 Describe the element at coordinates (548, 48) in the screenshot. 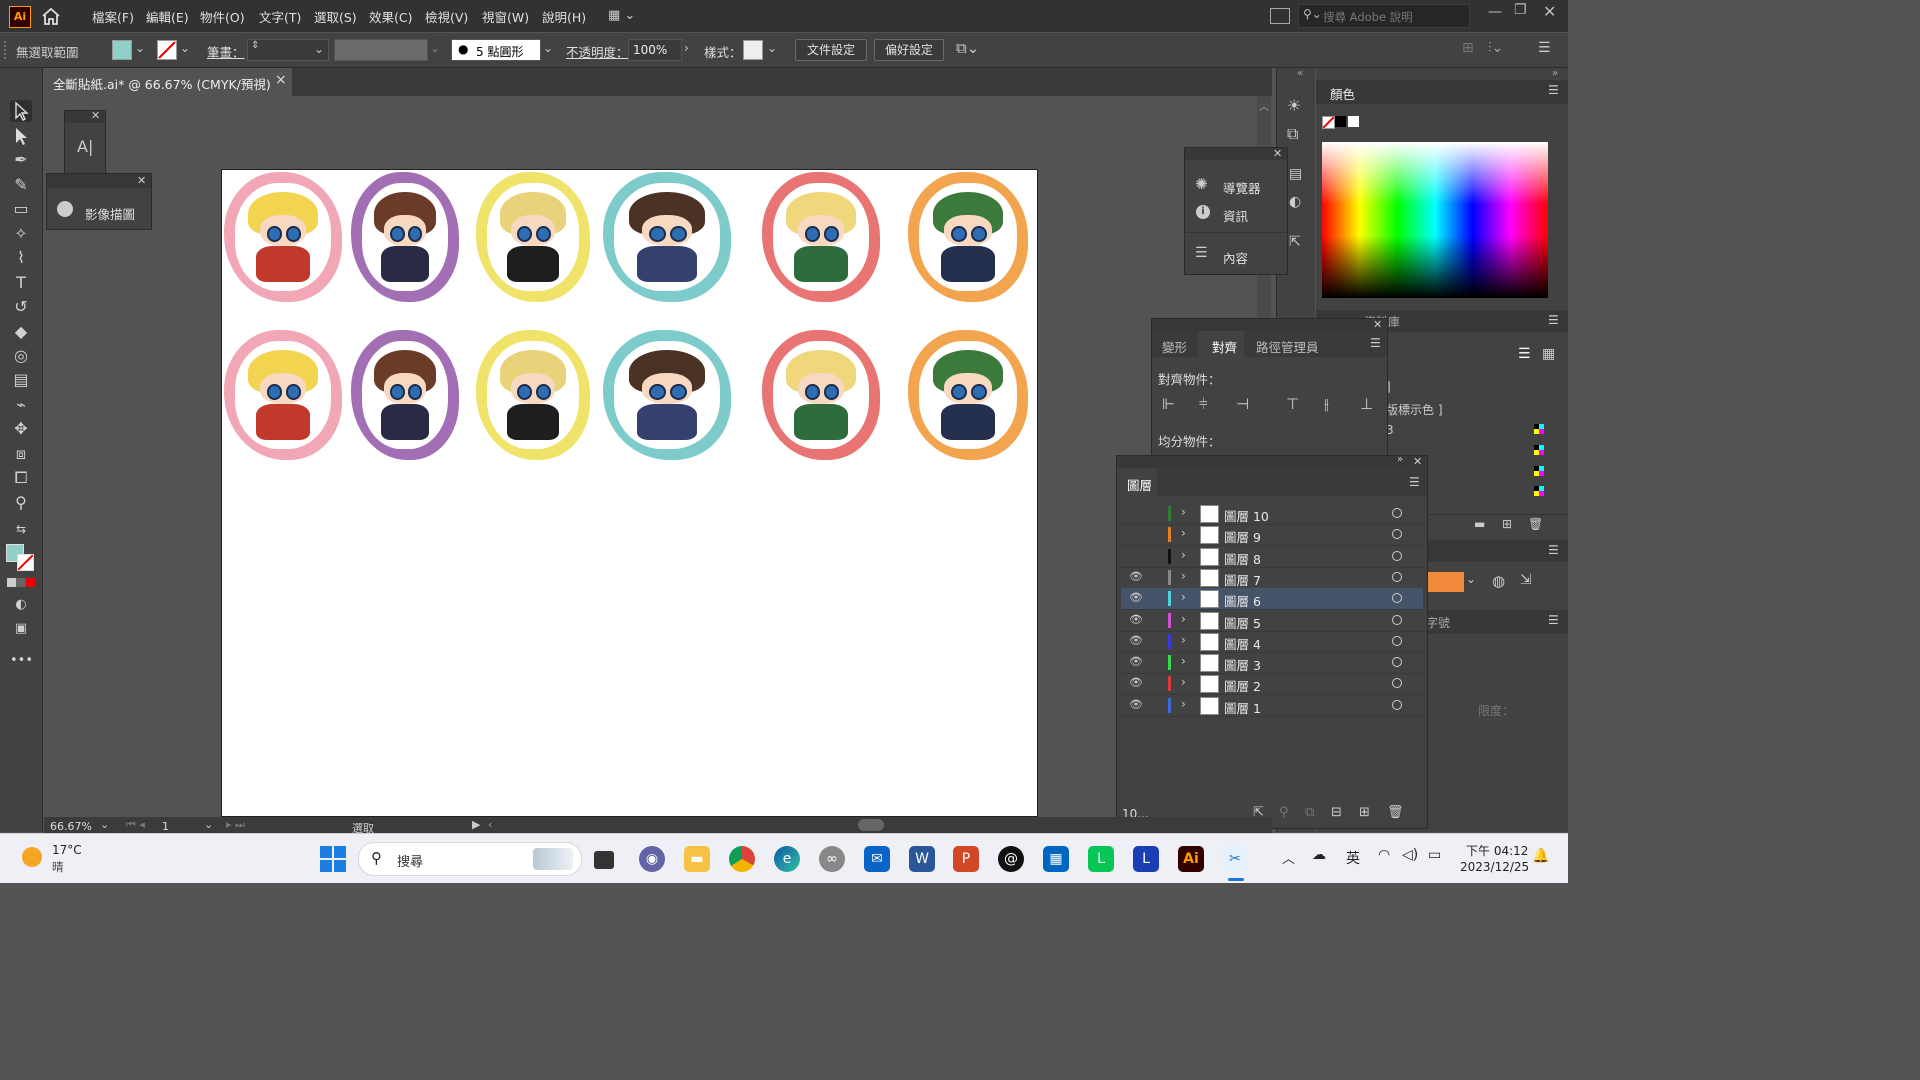

I see `brush-dropdown-icon: ⌄` at that location.